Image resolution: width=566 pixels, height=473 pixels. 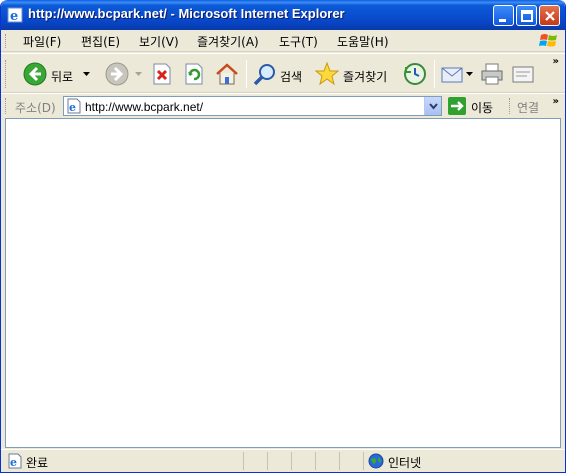 I want to click on maximize-button, so click(x=526, y=15).